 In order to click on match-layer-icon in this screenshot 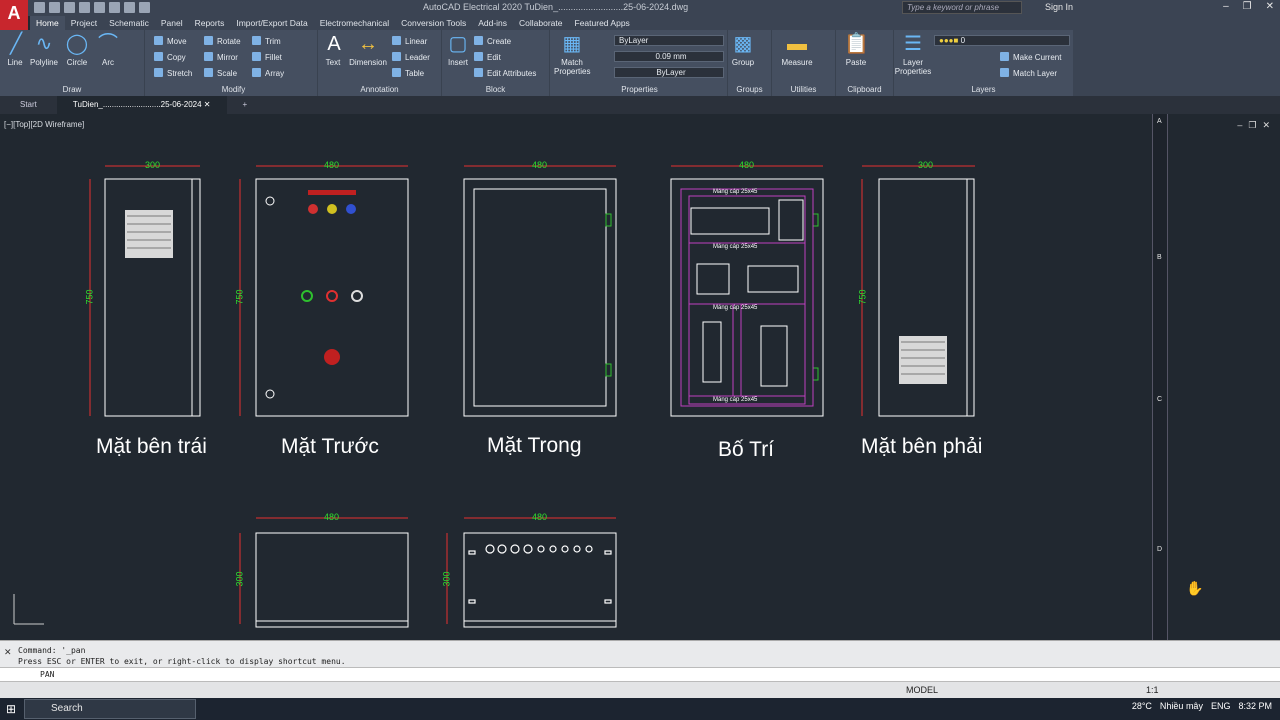, I will do `click(1004, 72)`.